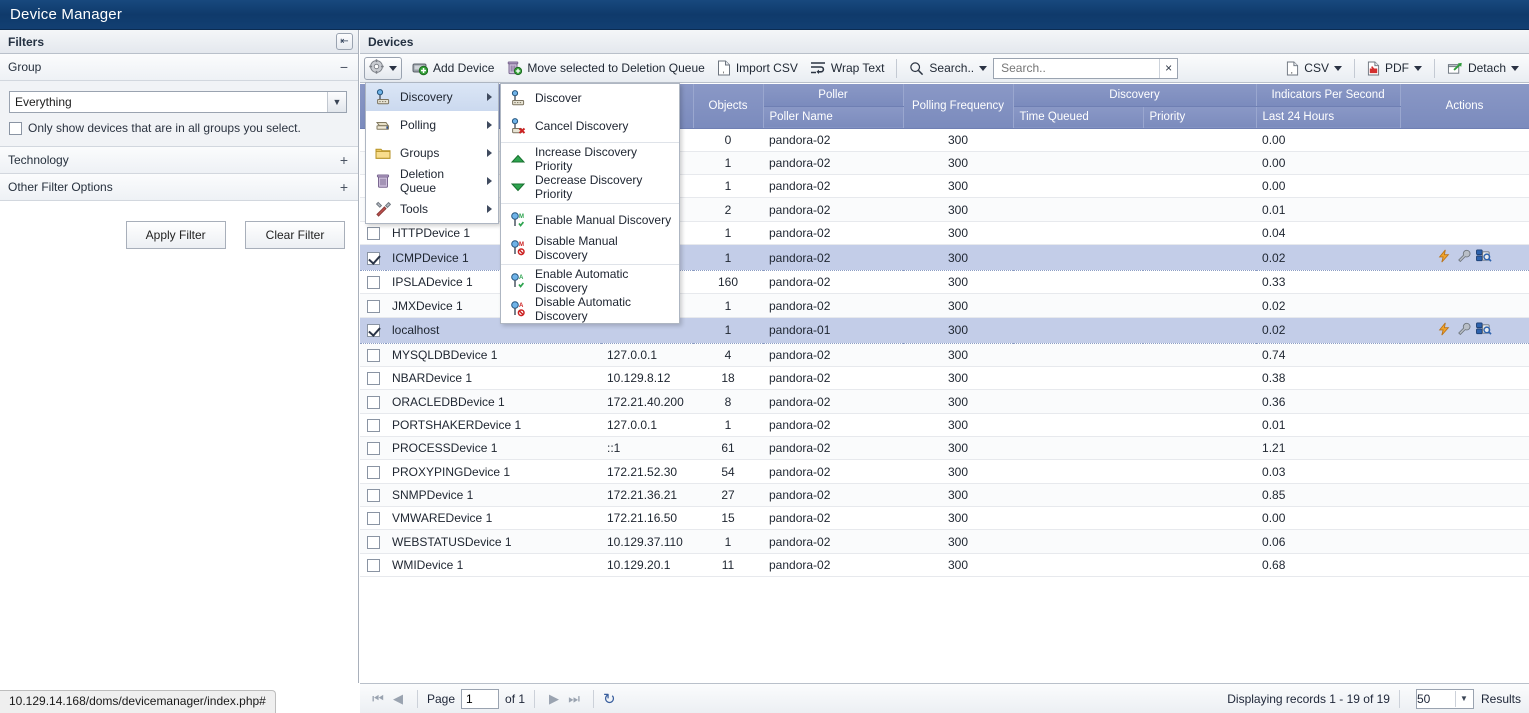 This screenshot has height=713, width=1529. Describe the element at coordinates (609, 699) in the screenshot. I see `refresh-icon: ↻` at that location.